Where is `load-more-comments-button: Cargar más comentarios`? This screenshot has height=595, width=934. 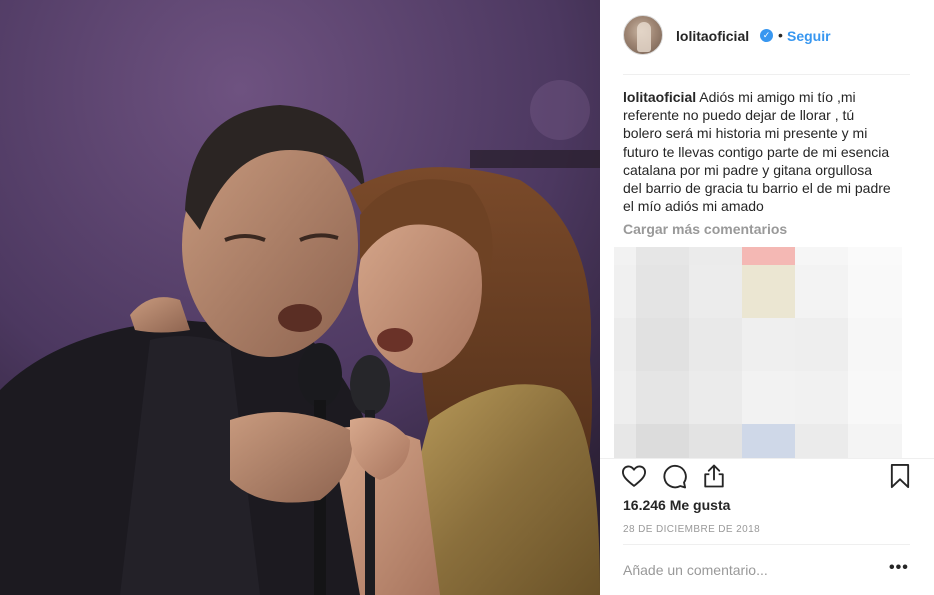 load-more-comments-button: Cargar más comentarios is located at coordinates (705, 229).